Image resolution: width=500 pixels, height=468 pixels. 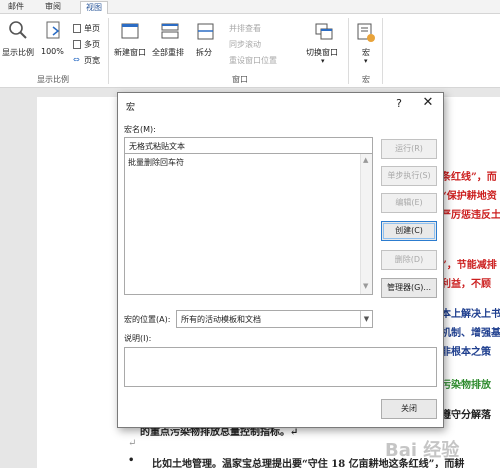 I want to click on macro-name-input: 无格式粘贴文本, so click(x=248, y=145).